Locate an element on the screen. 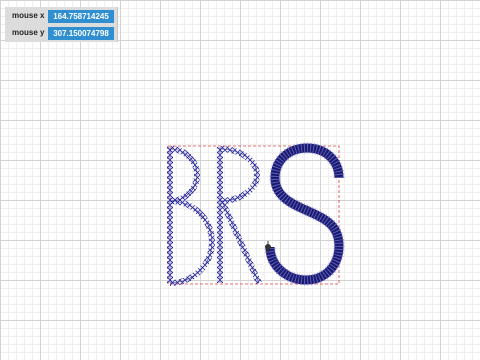 The image size is (480, 360). glyph-b is located at coordinates (191, 216).